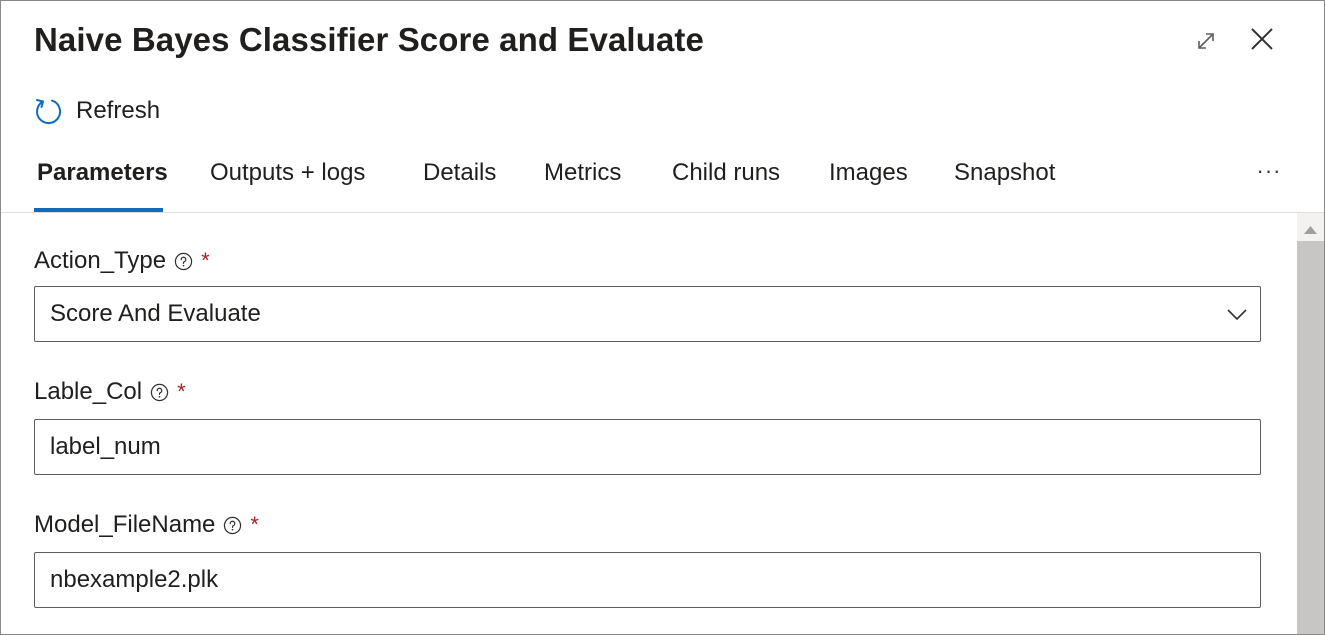 This screenshot has height=635, width=1325. Describe the element at coordinates (100, 260) in the screenshot. I see `action-type-label: Action_Type` at that location.